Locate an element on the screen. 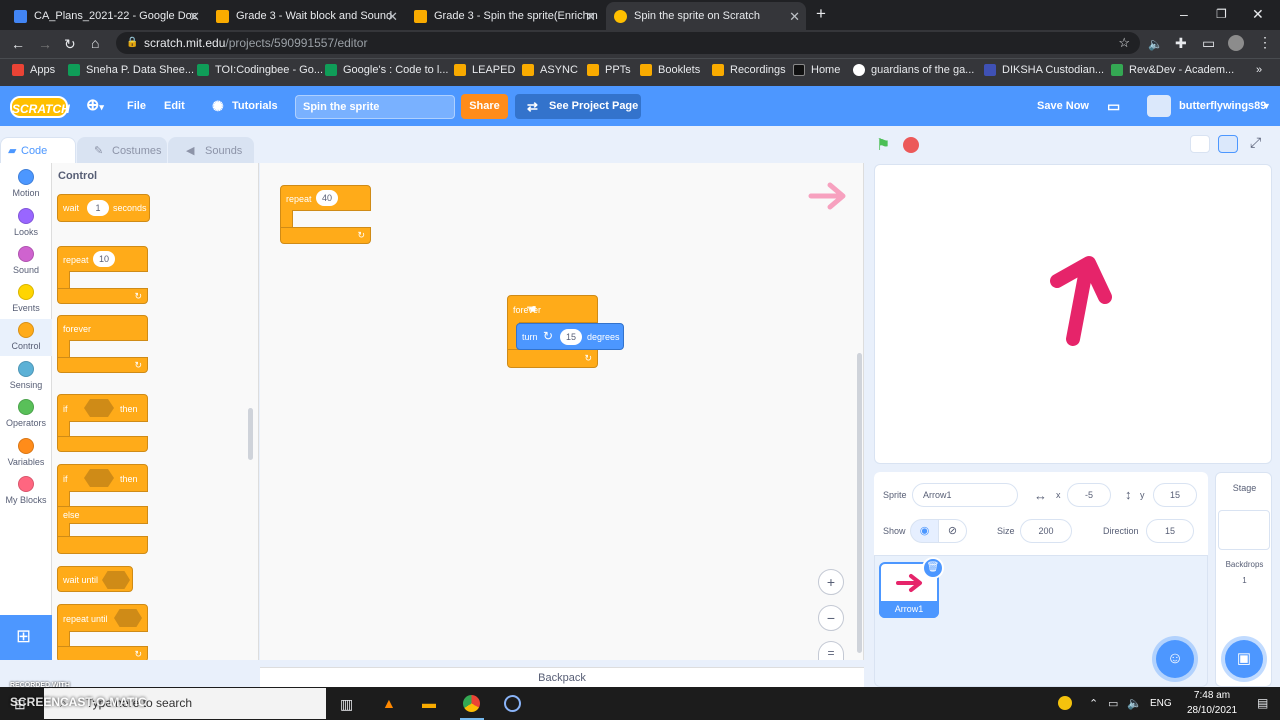 The image size is (1280, 720). category-events: Events is located at coordinates (26, 298).